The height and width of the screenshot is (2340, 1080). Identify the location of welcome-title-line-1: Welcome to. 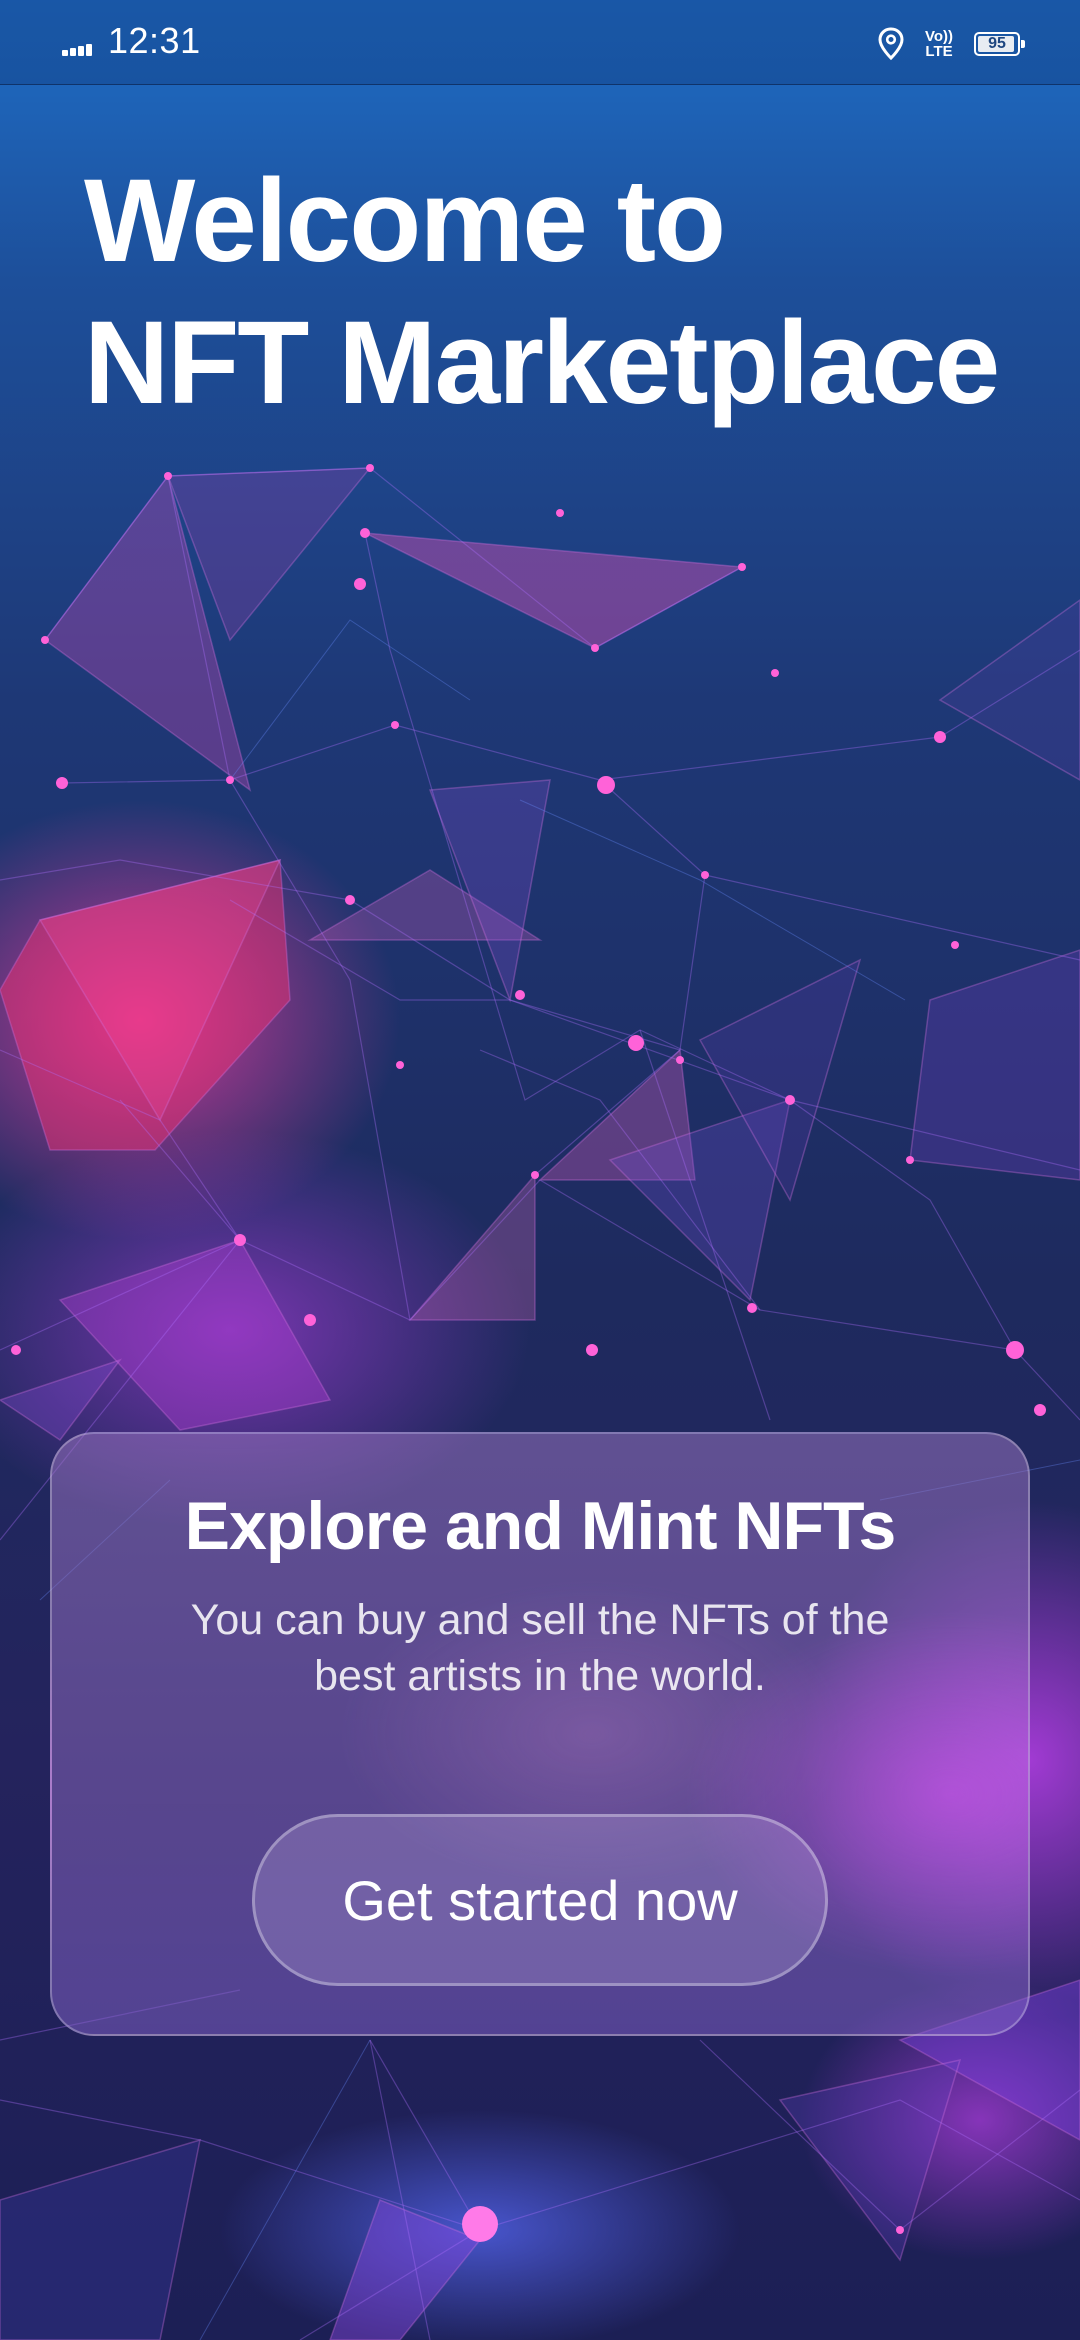
(405, 221).